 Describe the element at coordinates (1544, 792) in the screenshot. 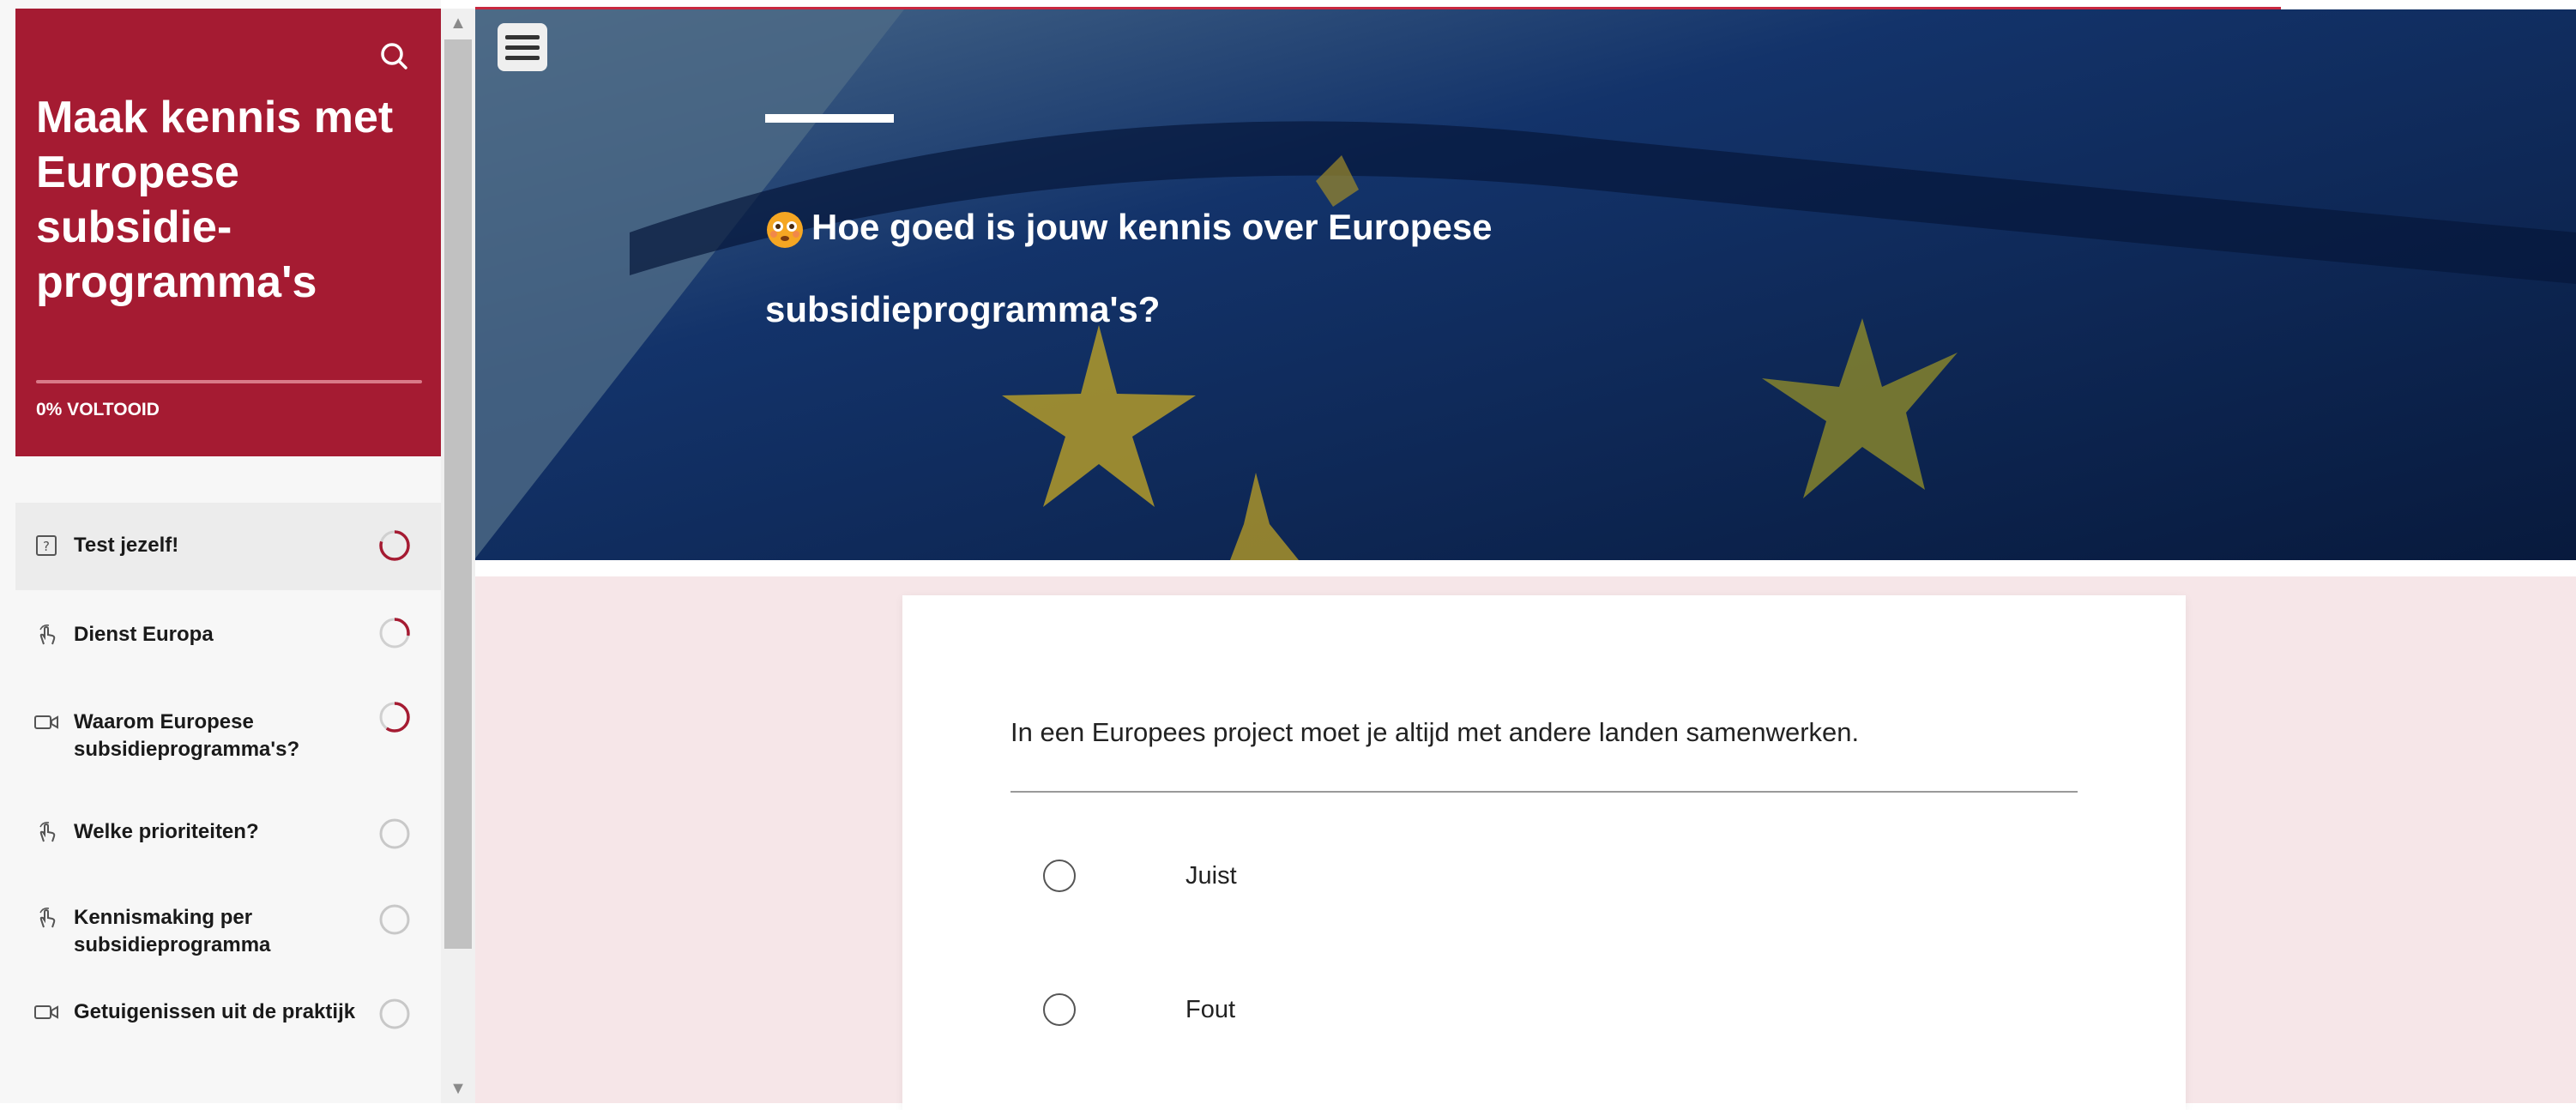

I see `question-divider` at that location.